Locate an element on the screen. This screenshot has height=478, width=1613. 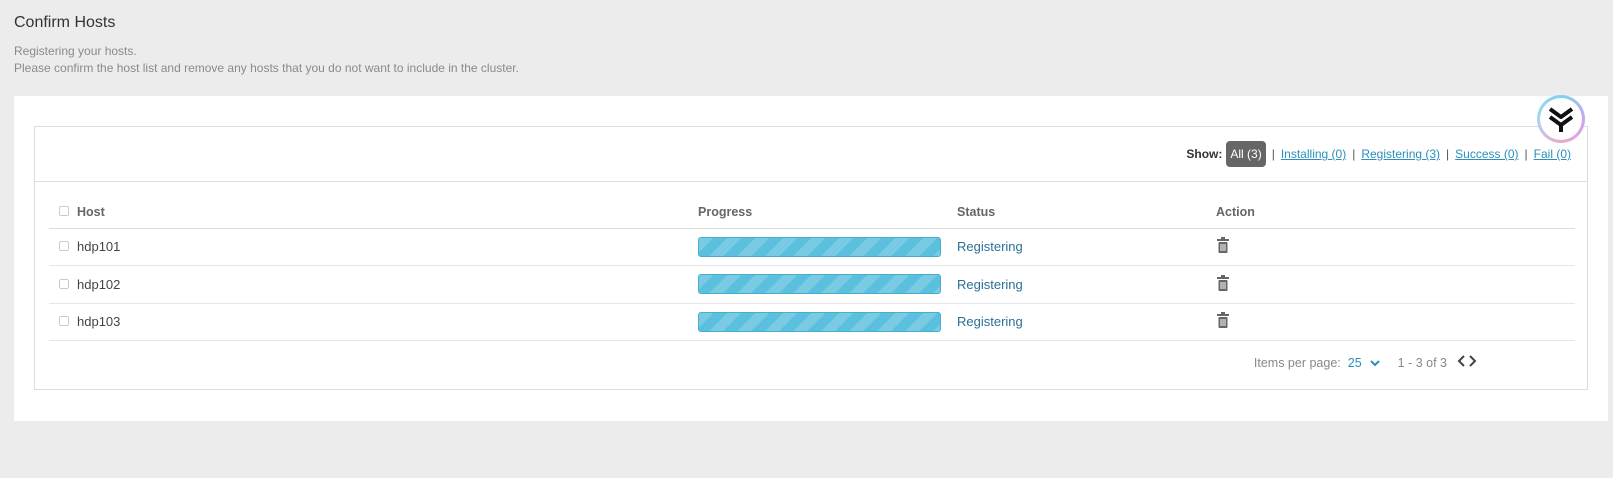
host-name: hdp102 is located at coordinates (99, 284).